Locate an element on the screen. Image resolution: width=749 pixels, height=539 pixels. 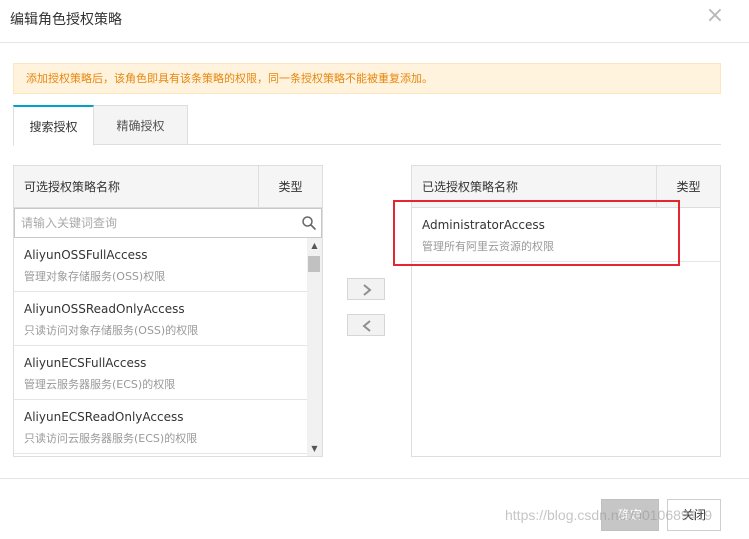
policy-description: 管理云服务器服务(ECS)的权限 is located at coordinates (100, 384).